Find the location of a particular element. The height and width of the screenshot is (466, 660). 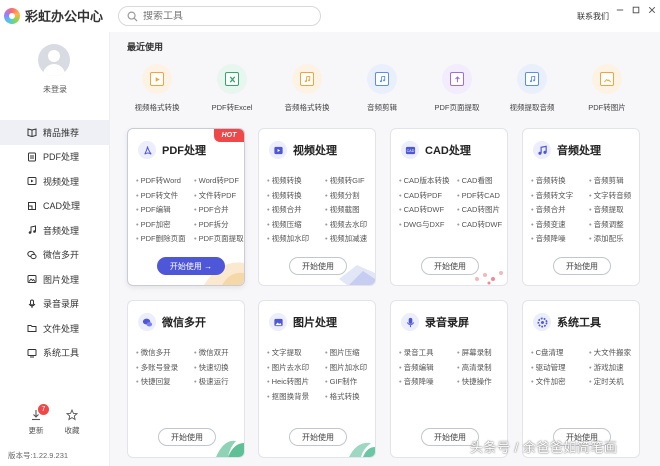

feature-item: DWG与DXF is located at coordinates (428, 225).